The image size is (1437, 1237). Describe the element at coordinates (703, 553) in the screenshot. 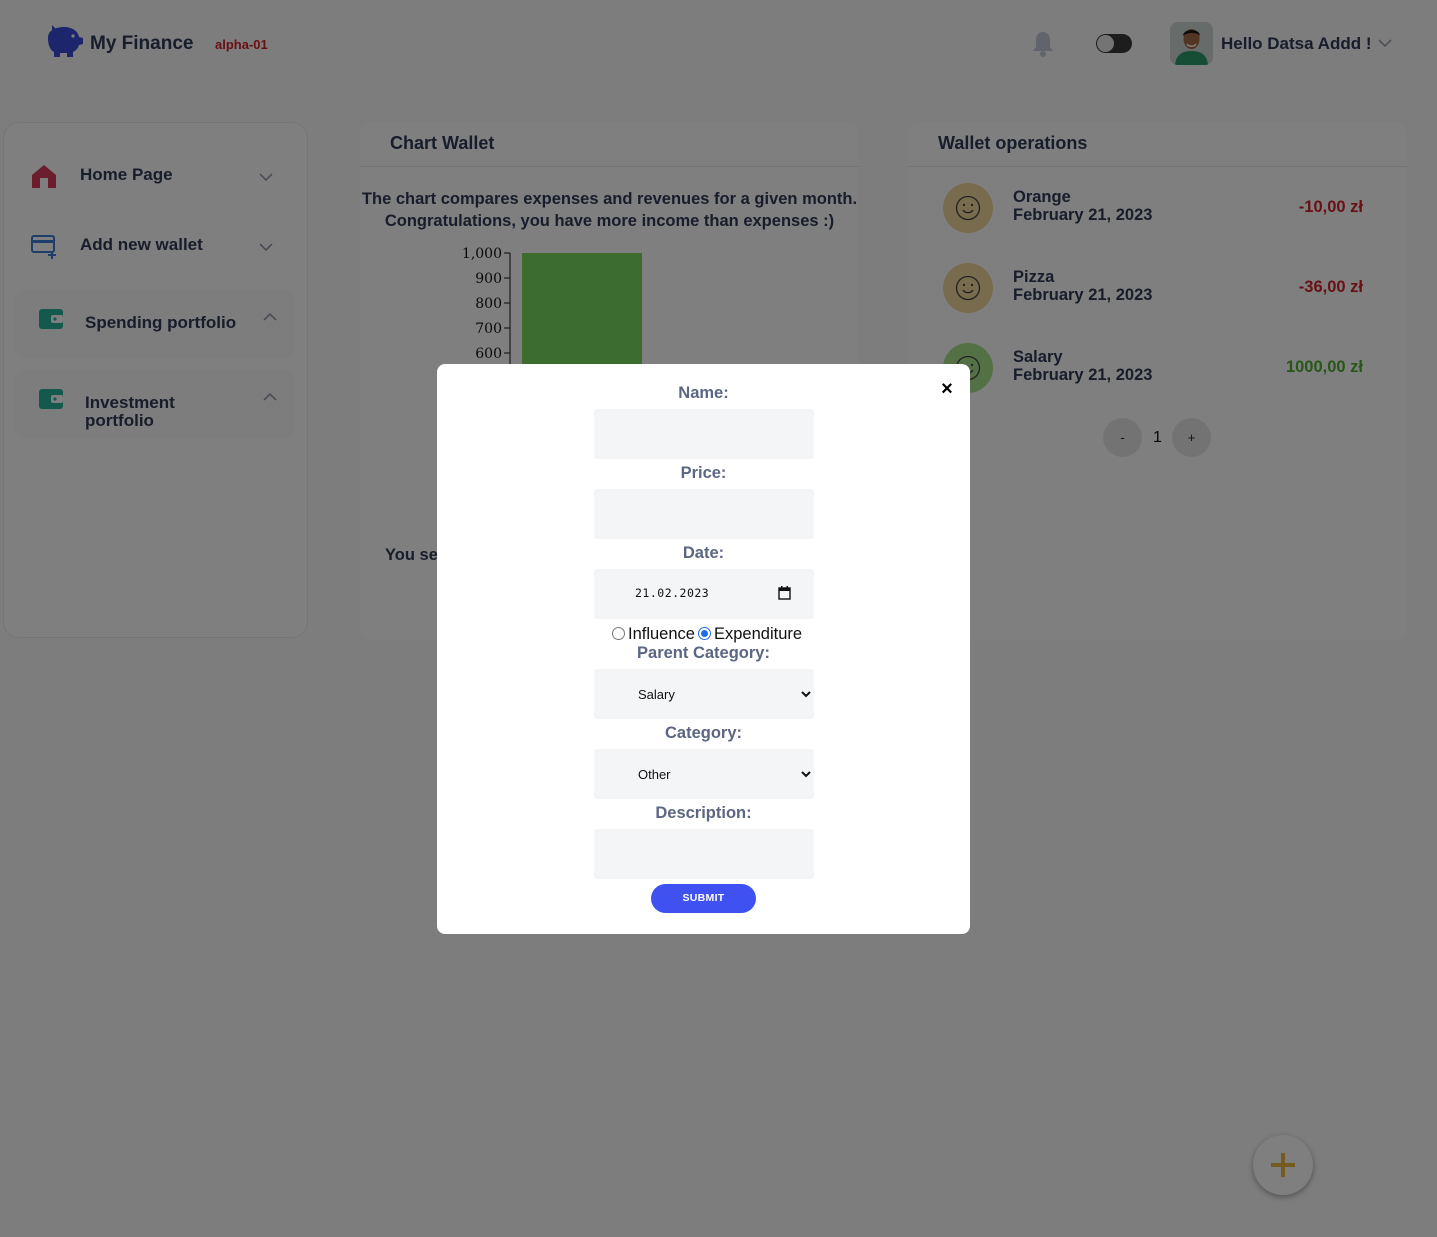

I see `date-label: Date:` at that location.